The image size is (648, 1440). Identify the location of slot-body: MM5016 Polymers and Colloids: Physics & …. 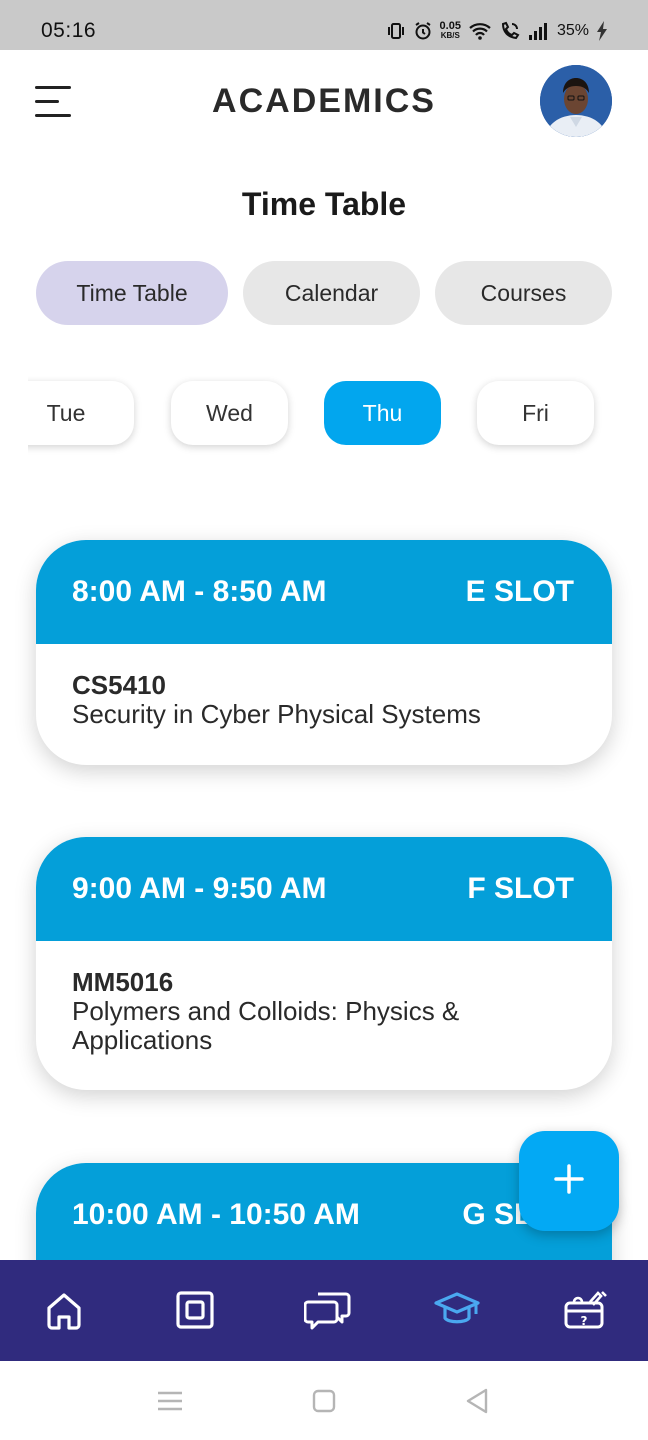
(324, 998).